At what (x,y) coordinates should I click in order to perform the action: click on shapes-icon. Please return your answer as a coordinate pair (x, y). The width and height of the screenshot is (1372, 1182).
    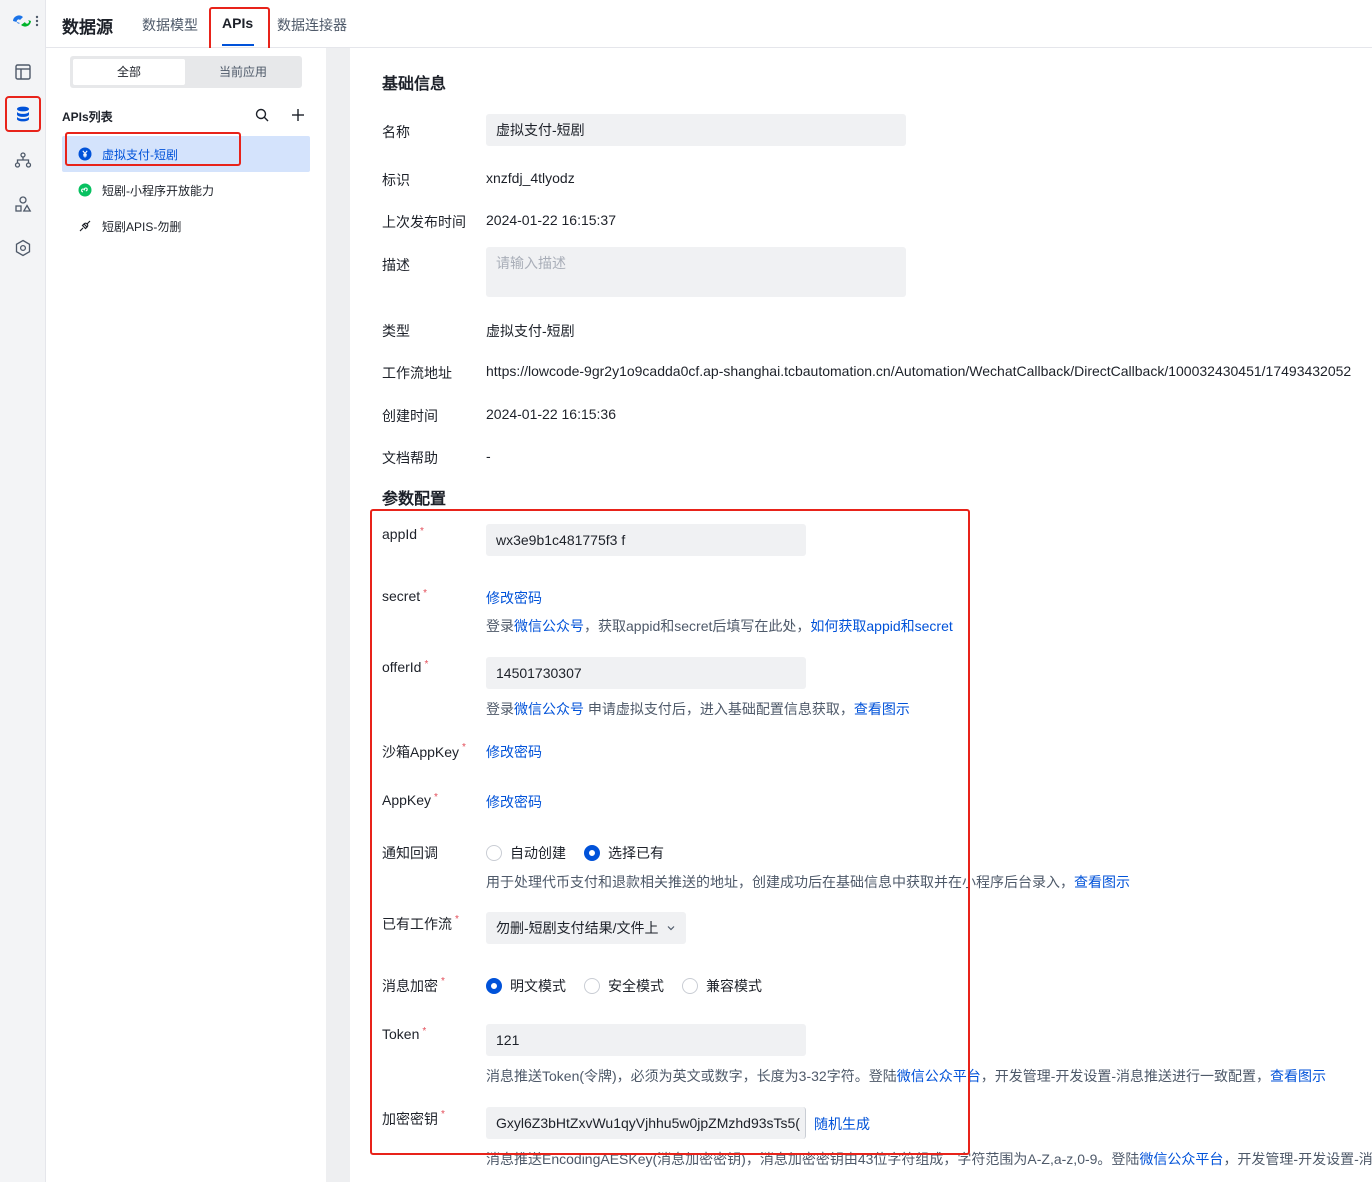
    Looking at the image, I should click on (23, 204).